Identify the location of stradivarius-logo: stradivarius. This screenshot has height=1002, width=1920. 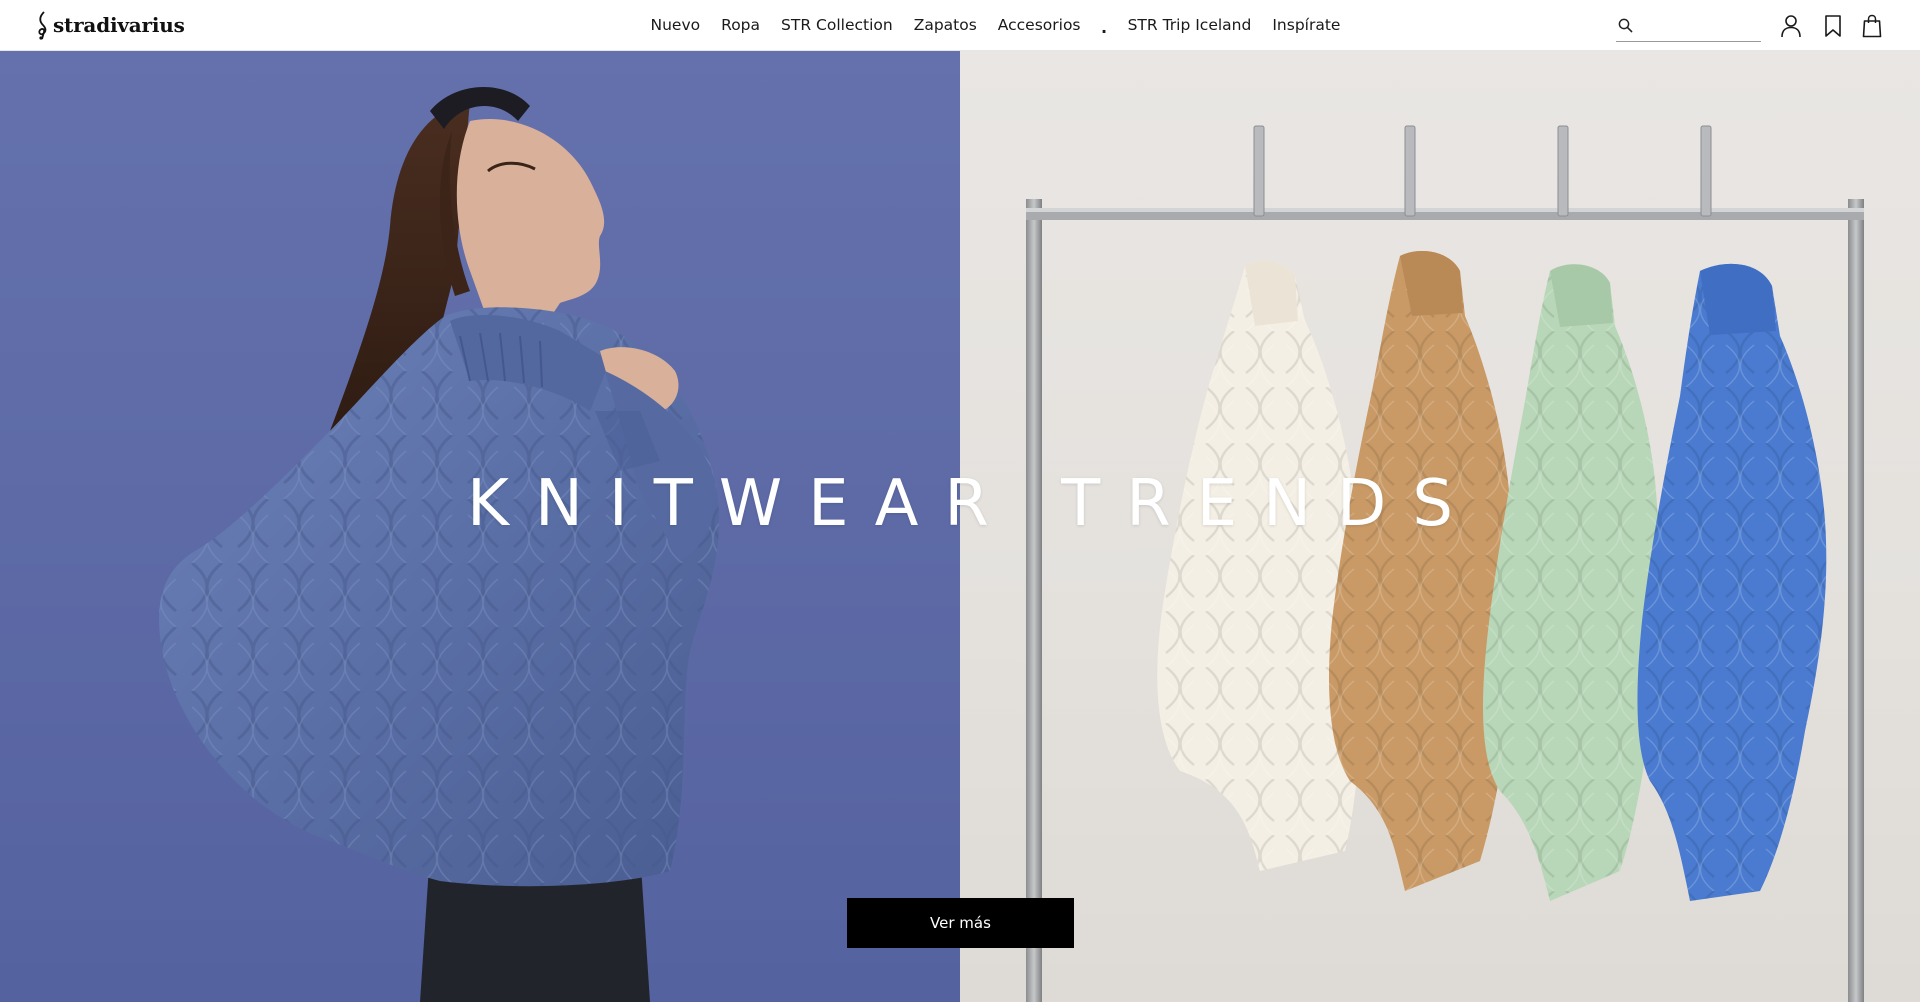
(110, 25).